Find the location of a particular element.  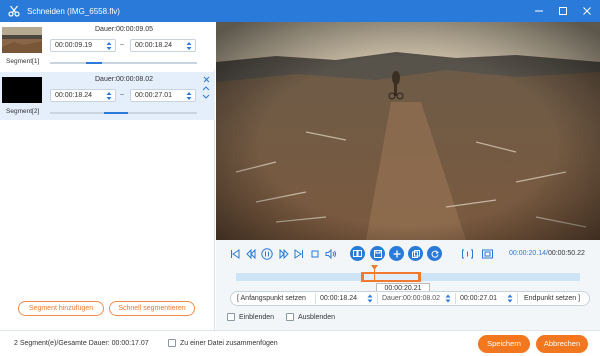

selection-start-handle is located at coordinates (362, 277).